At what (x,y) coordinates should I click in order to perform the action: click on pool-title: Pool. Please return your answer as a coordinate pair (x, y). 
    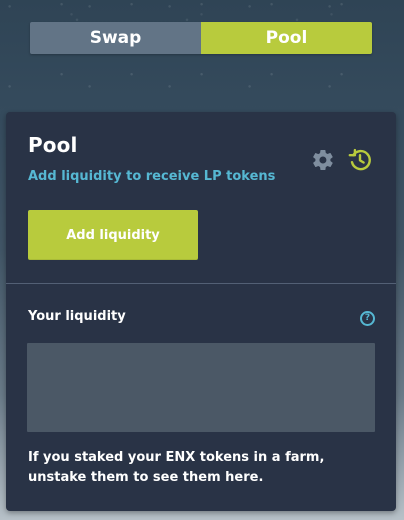
    Looking at the image, I should click on (53, 145).